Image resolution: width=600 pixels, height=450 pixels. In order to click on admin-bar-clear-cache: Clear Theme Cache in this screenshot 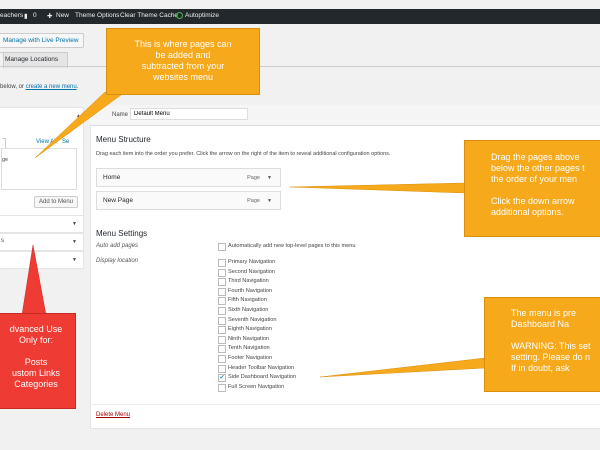, I will do `click(149, 15)`.